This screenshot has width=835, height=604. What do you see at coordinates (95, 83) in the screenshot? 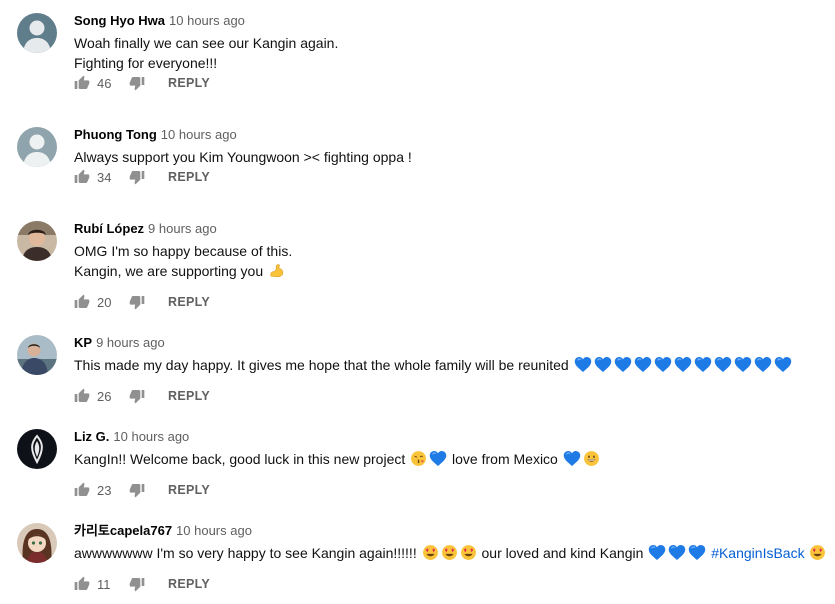
I see `like-button: 46` at bounding box center [95, 83].